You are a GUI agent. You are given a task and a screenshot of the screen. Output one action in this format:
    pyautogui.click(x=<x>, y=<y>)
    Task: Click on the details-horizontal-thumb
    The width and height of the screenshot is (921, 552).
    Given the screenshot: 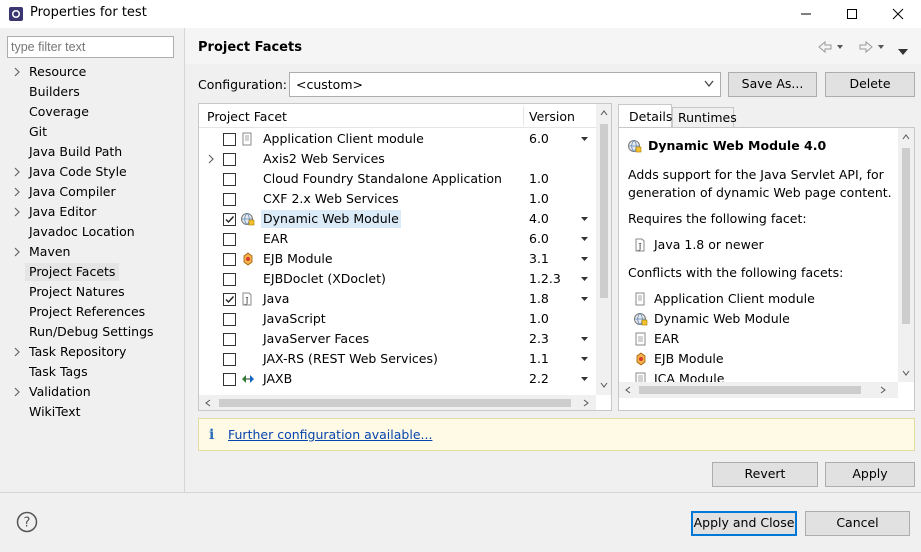 What is the action you would take?
    pyautogui.click(x=750, y=390)
    